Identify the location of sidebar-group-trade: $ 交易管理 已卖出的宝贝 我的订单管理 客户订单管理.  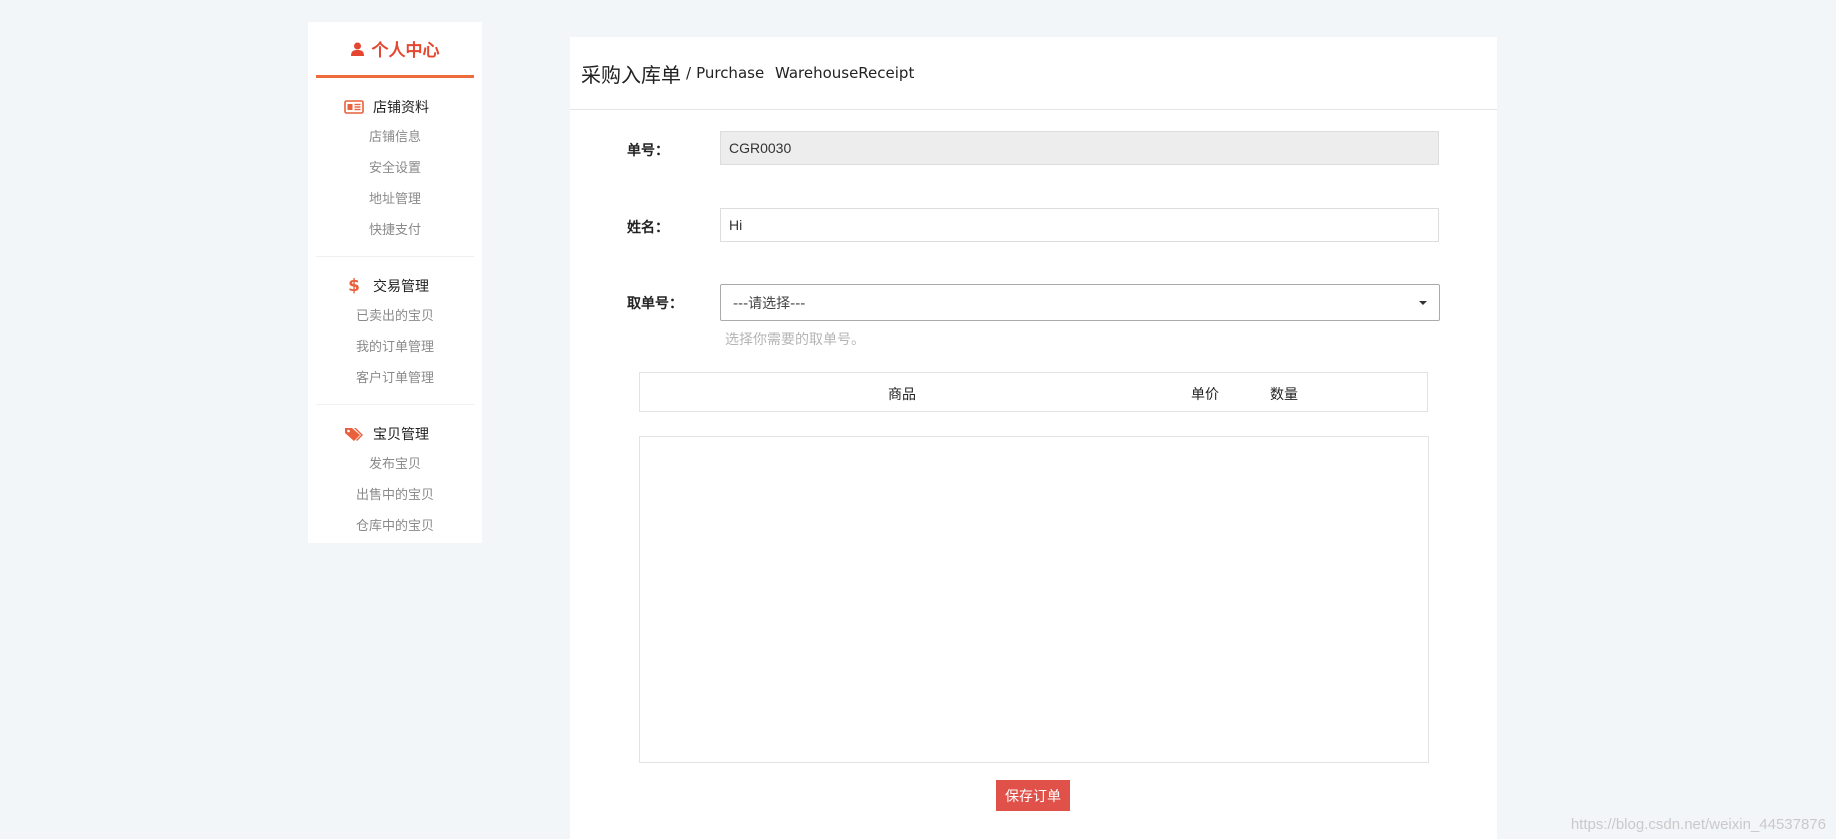
(395, 331).